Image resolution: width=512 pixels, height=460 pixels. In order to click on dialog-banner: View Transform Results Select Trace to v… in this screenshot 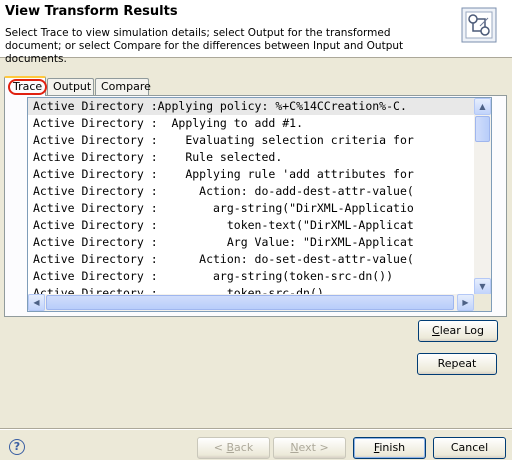, I will do `click(256, 32)`.